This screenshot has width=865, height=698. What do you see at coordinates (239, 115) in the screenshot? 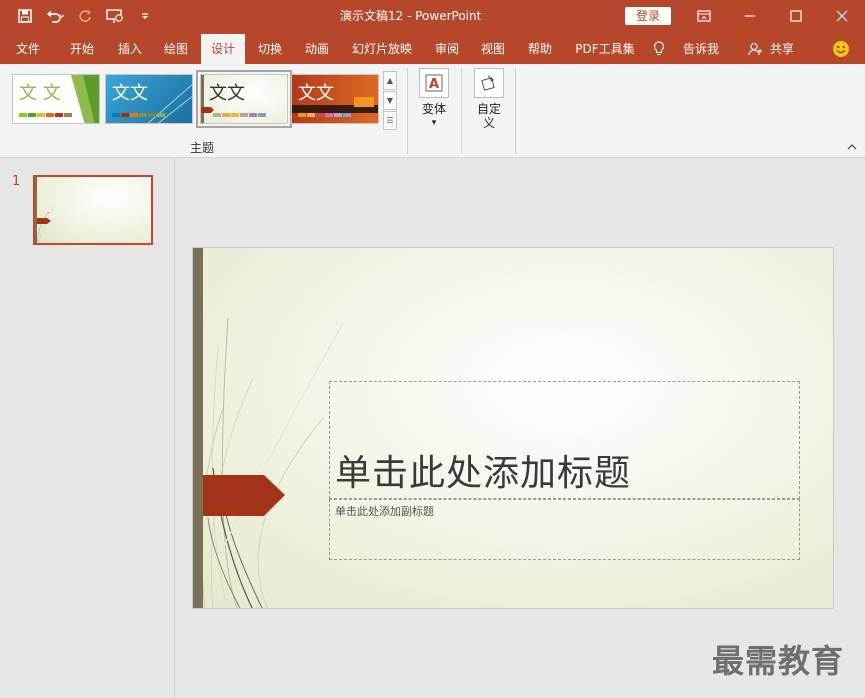
I see `theme-3-color-chips` at bounding box center [239, 115].